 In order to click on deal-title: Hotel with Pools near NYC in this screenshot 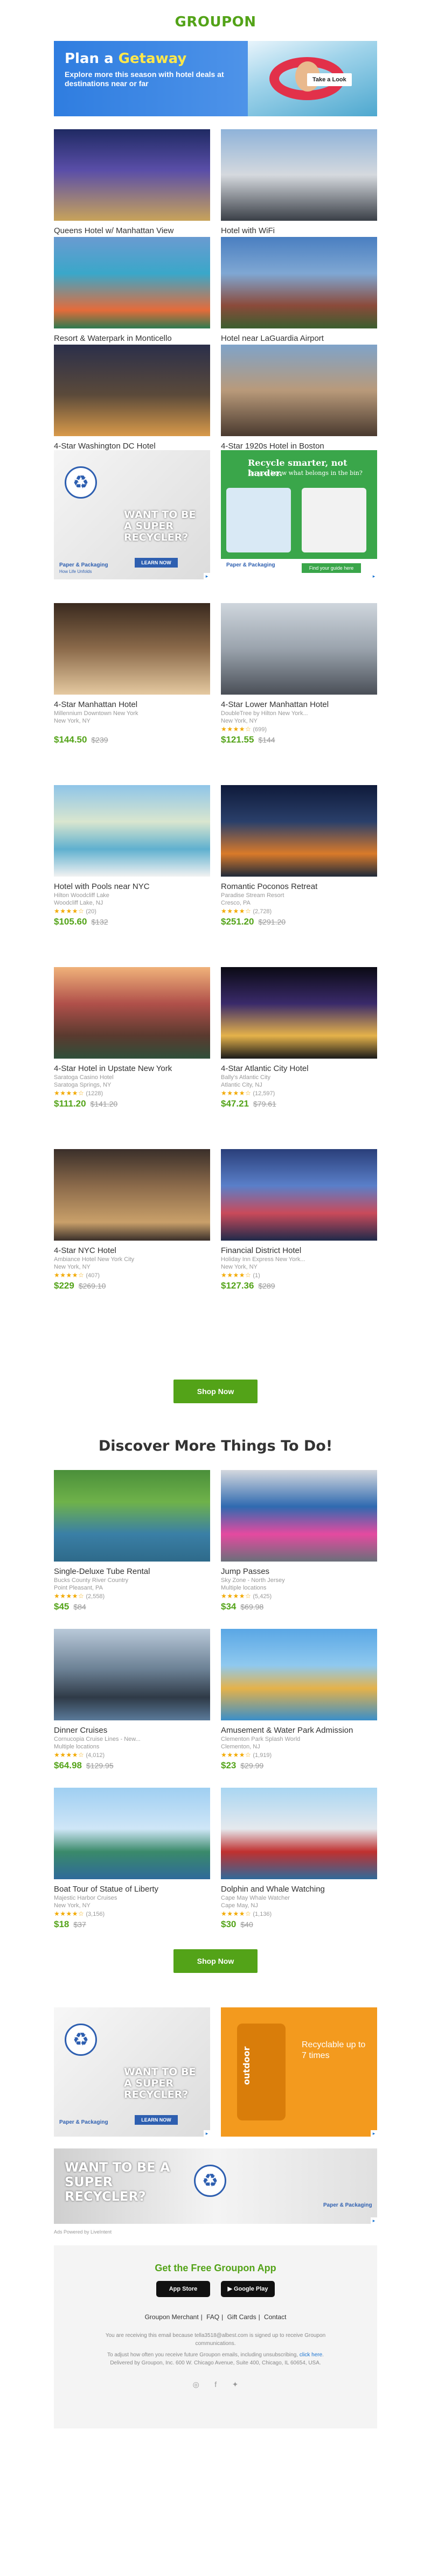, I will do `click(132, 887)`.